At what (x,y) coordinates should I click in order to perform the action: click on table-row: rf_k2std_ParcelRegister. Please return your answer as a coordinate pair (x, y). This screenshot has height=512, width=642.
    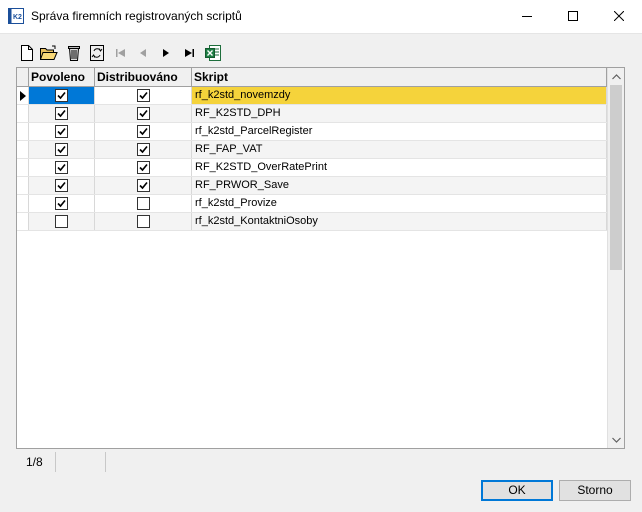
    Looking at the image, I should click on (312, 132).